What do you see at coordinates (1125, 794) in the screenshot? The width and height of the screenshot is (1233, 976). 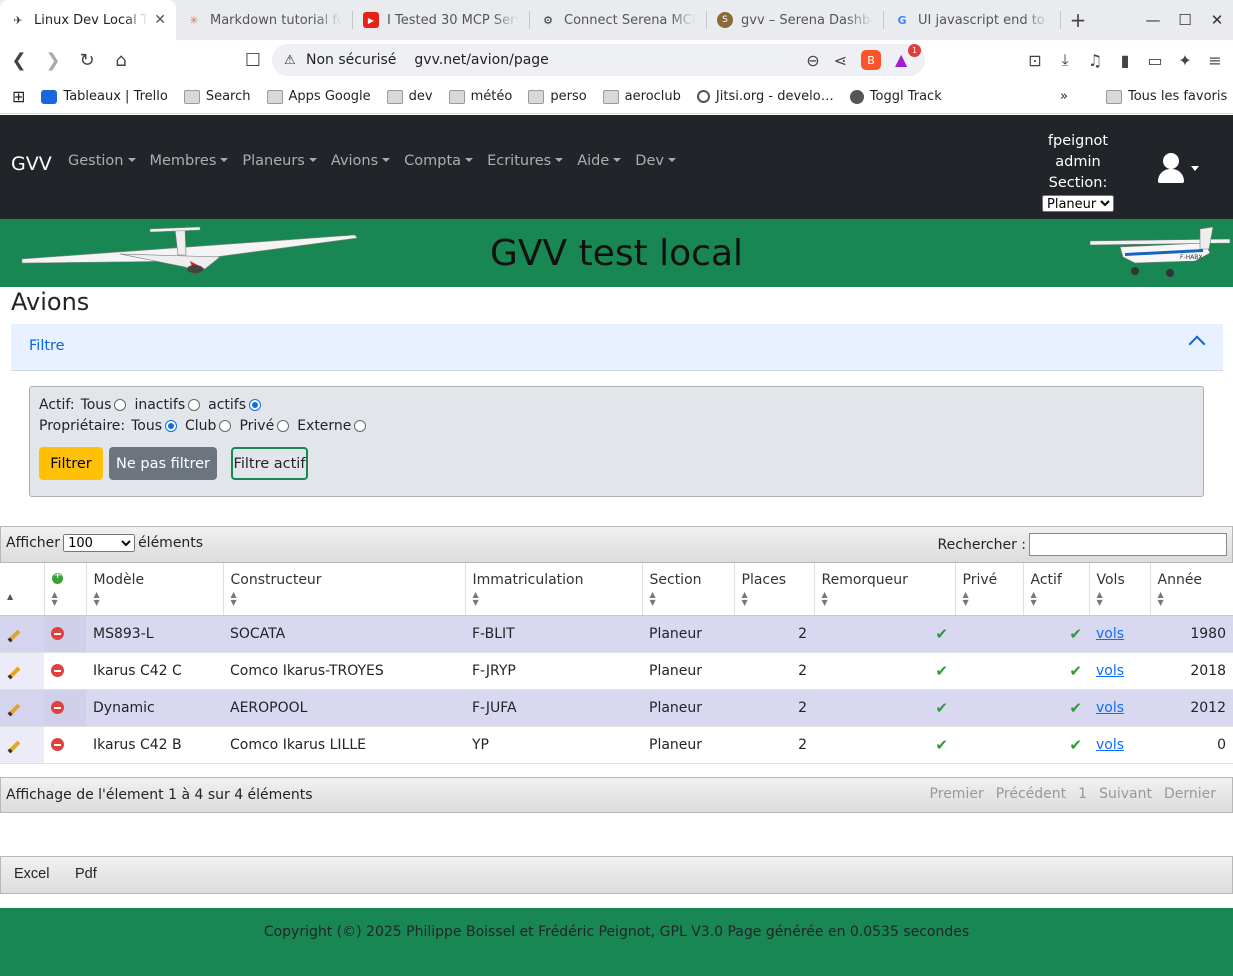 I see `page-next: Suivant` at bounding box center [1125, 794].